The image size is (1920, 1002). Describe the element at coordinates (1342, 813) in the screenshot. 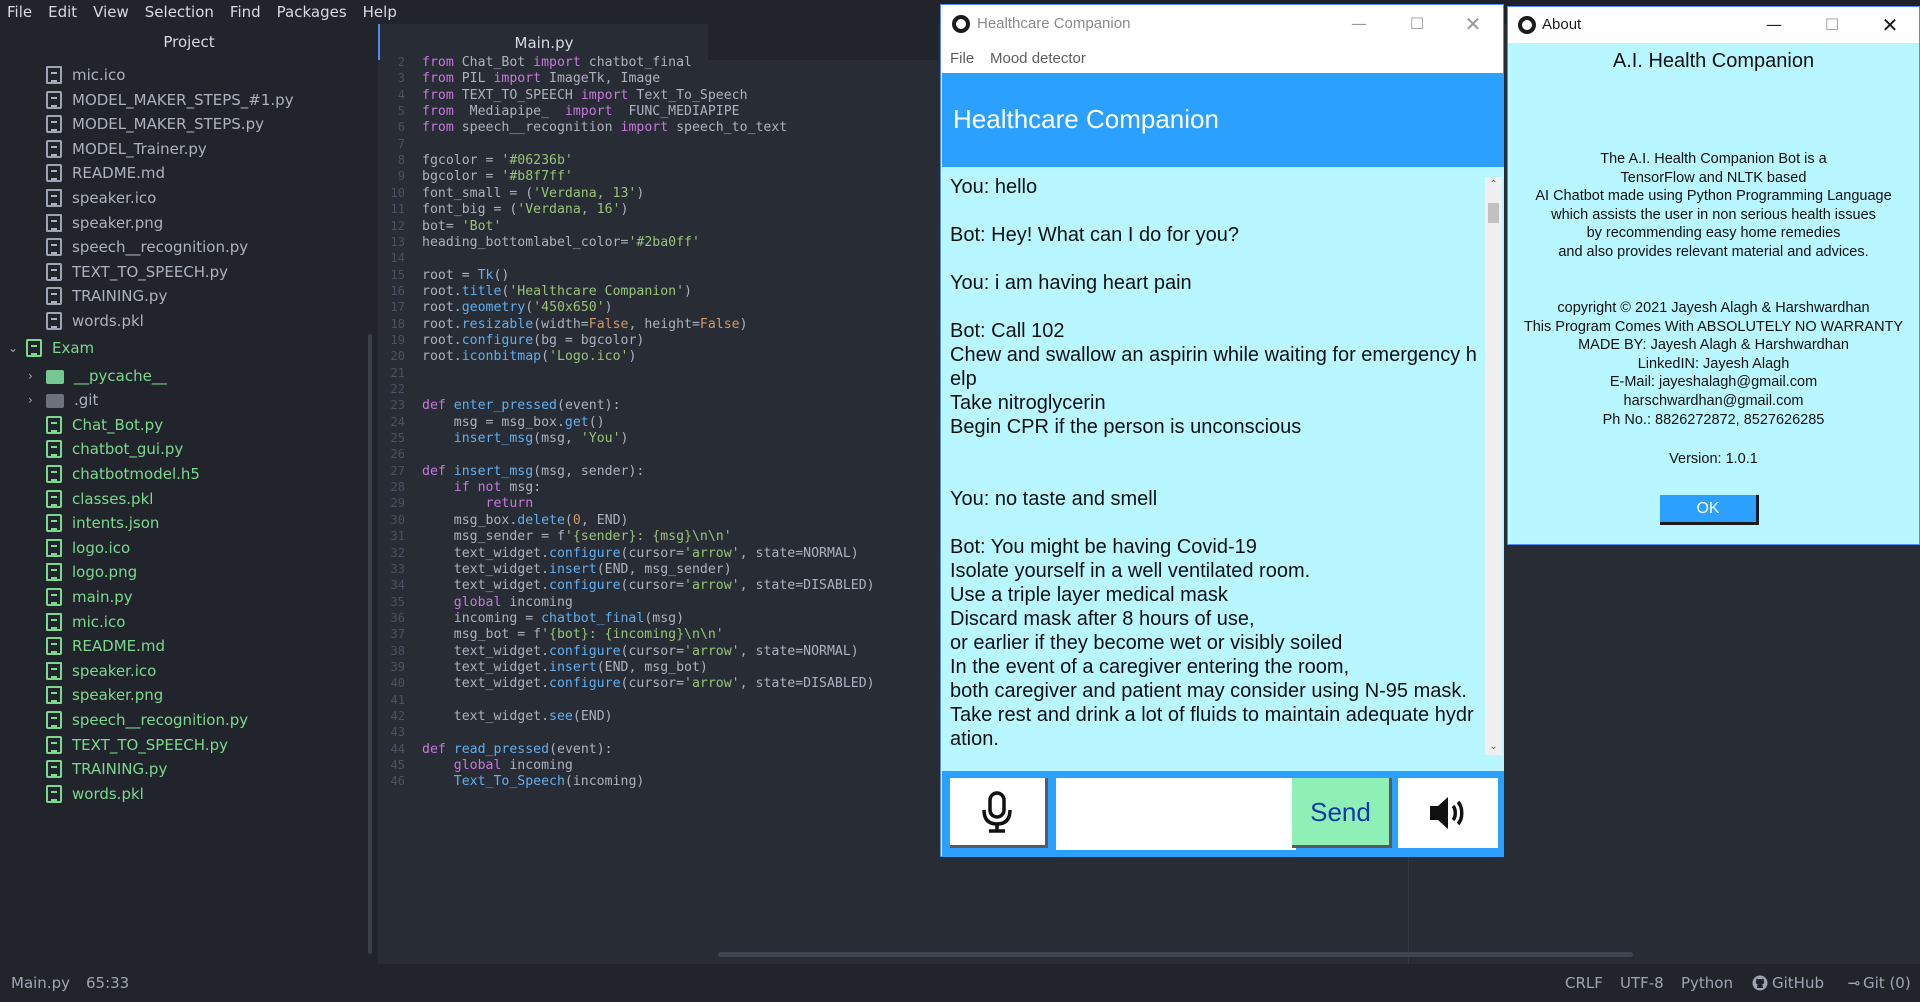

I see `send-button: Send` at that location.